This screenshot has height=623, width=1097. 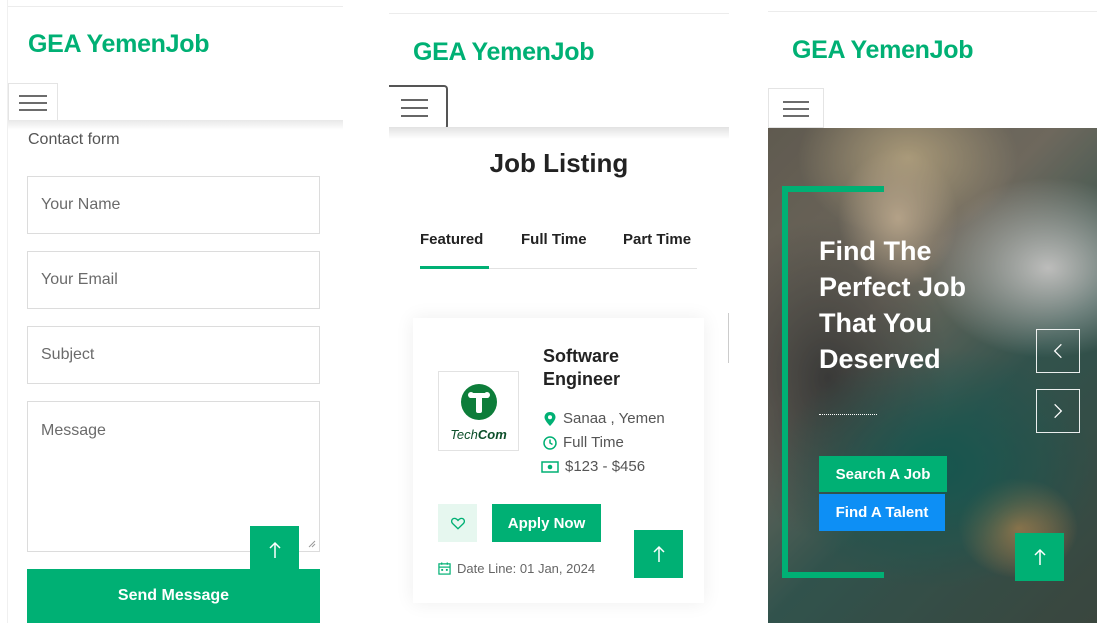 I want to click on job-title: Software Engineer, so click(x=581, y=368).